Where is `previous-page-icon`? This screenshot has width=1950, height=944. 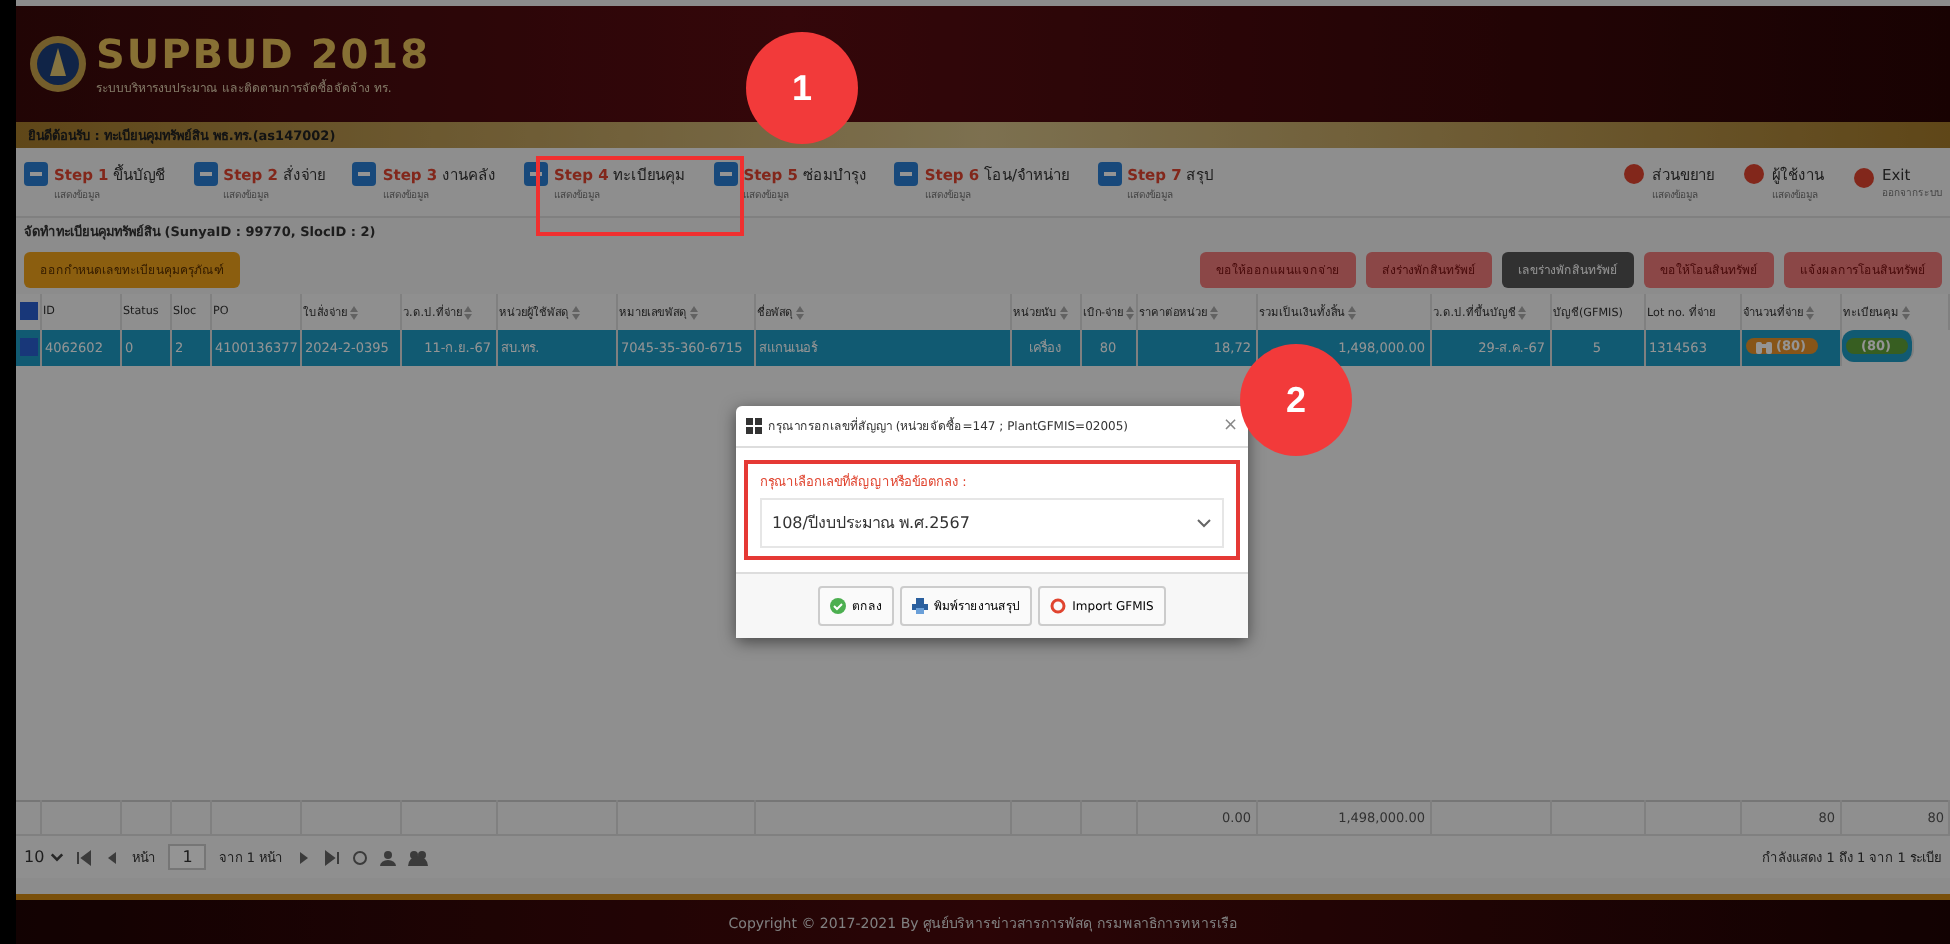
previous-page-icon is located at coordinates (112, 857).